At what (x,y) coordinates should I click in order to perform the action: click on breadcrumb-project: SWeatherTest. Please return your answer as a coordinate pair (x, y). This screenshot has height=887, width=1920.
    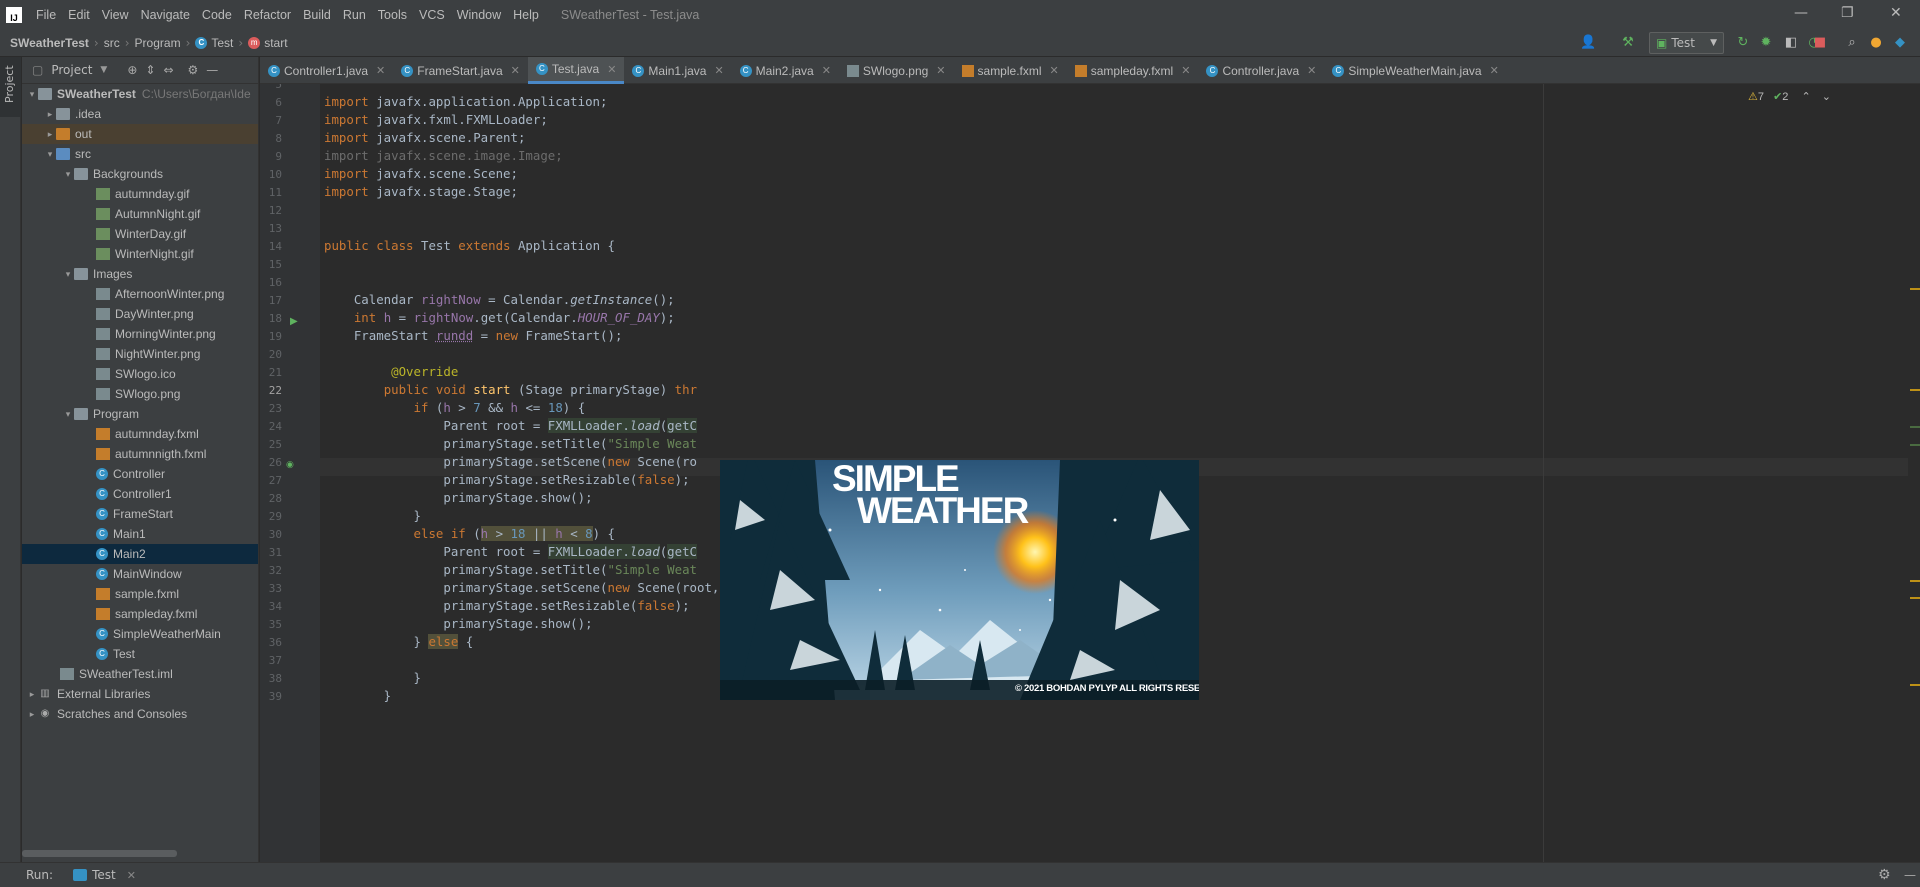
    Looking at the image, I should click on (45, 43).